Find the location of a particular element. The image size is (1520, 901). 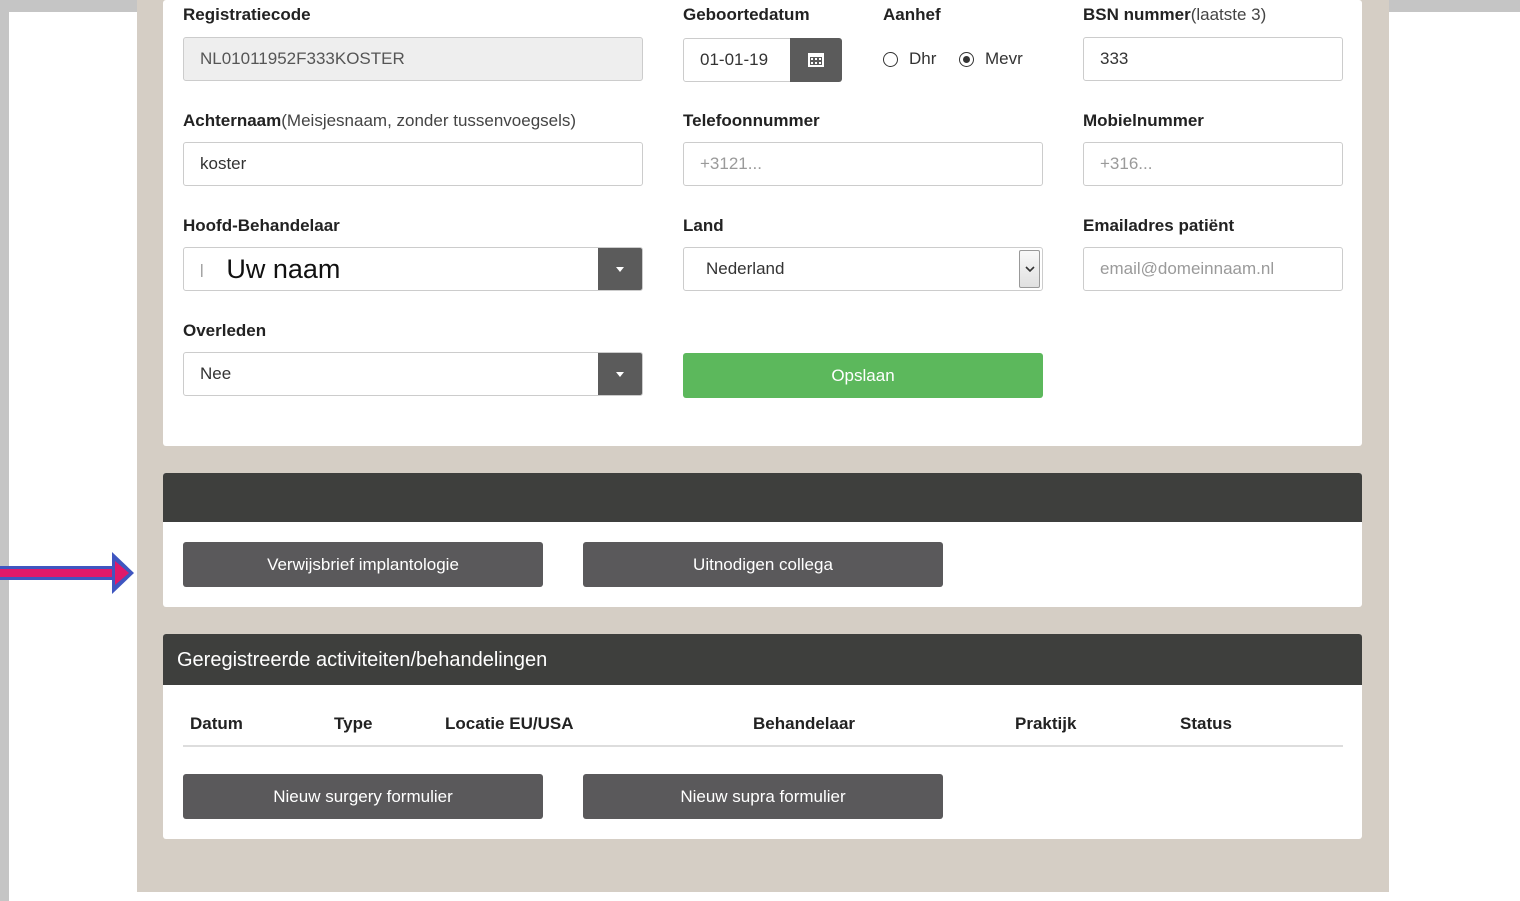

bsn-label: BSN nummer(laatste 3) is located at coordinates (1175, 14).